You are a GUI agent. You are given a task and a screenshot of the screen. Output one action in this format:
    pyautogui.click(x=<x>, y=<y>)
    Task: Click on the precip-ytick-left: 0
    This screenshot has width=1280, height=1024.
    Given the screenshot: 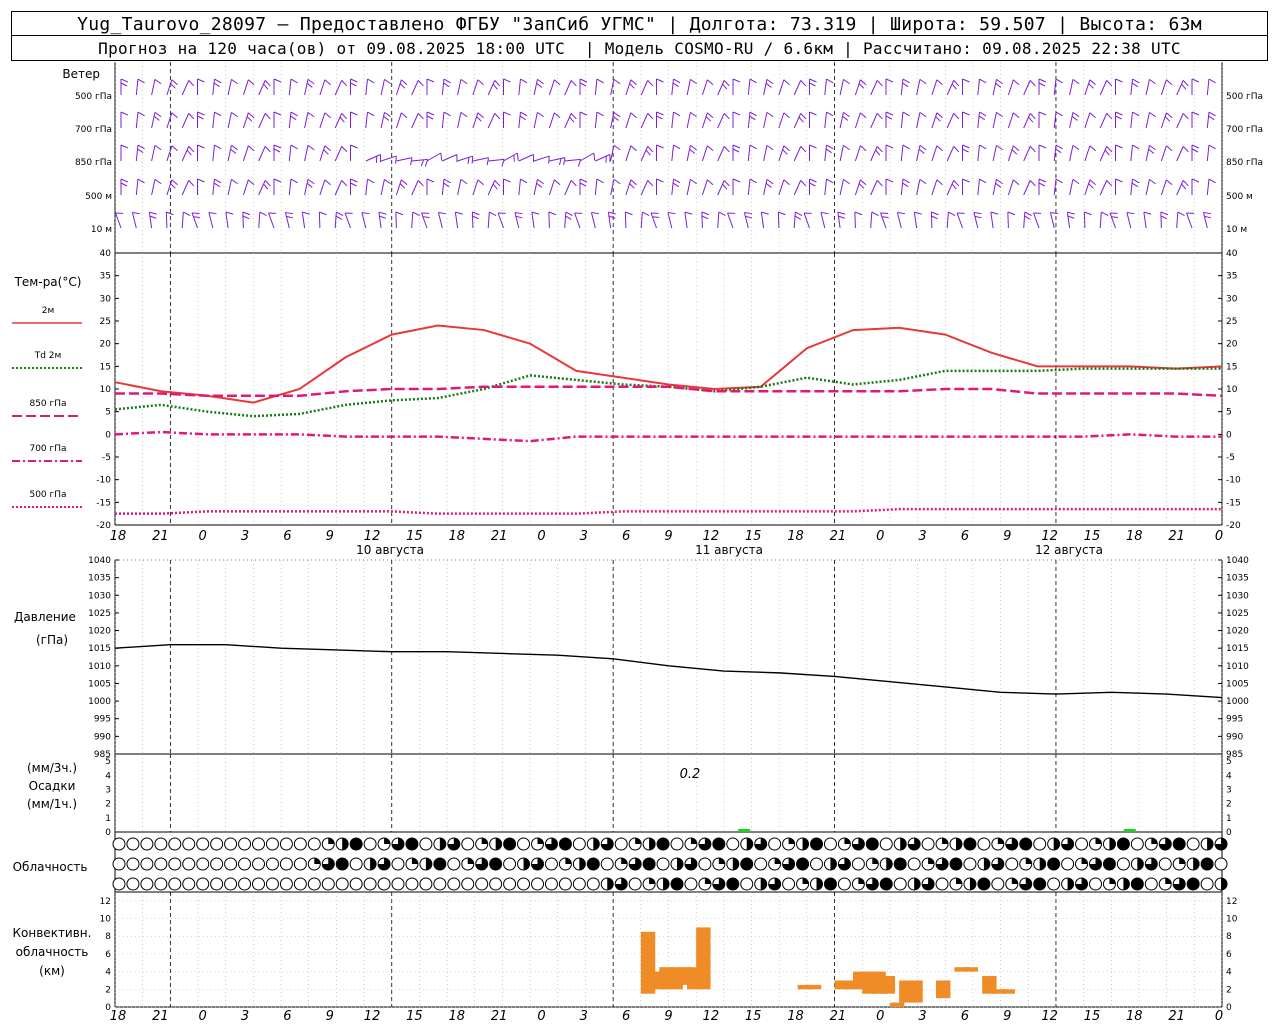 What is the action you would take?
    pyautogui.click(x=108, y=833)
    